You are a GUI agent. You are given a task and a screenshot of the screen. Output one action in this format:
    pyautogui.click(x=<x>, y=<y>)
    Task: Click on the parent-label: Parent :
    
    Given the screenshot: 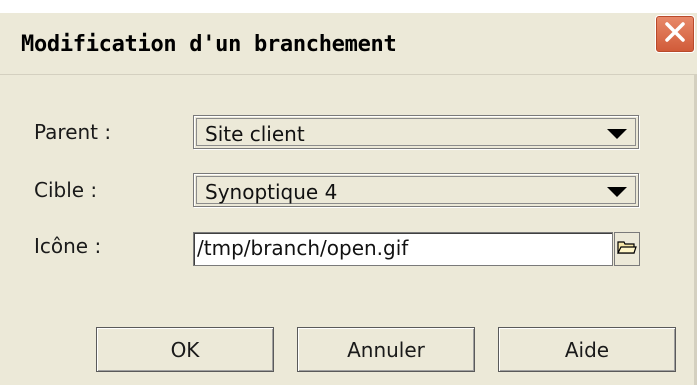 What is the action you would take?
    pyautogui.click(x=73, y=132)
    